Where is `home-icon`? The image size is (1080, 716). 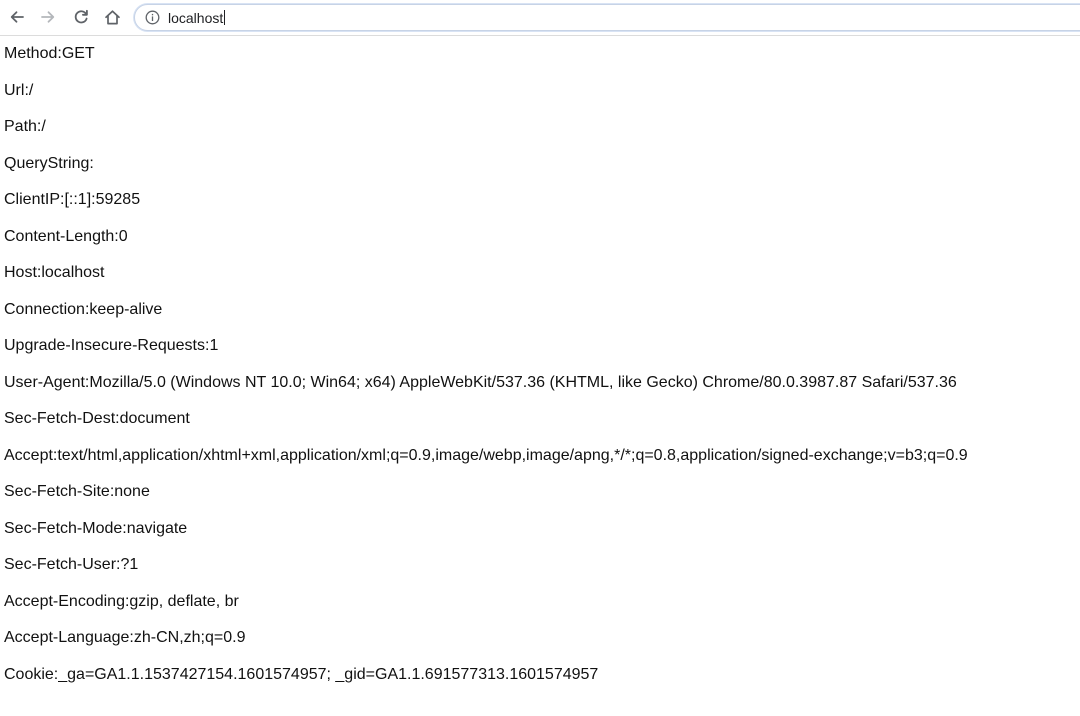 home-icon is located at coordinates (112, 16).